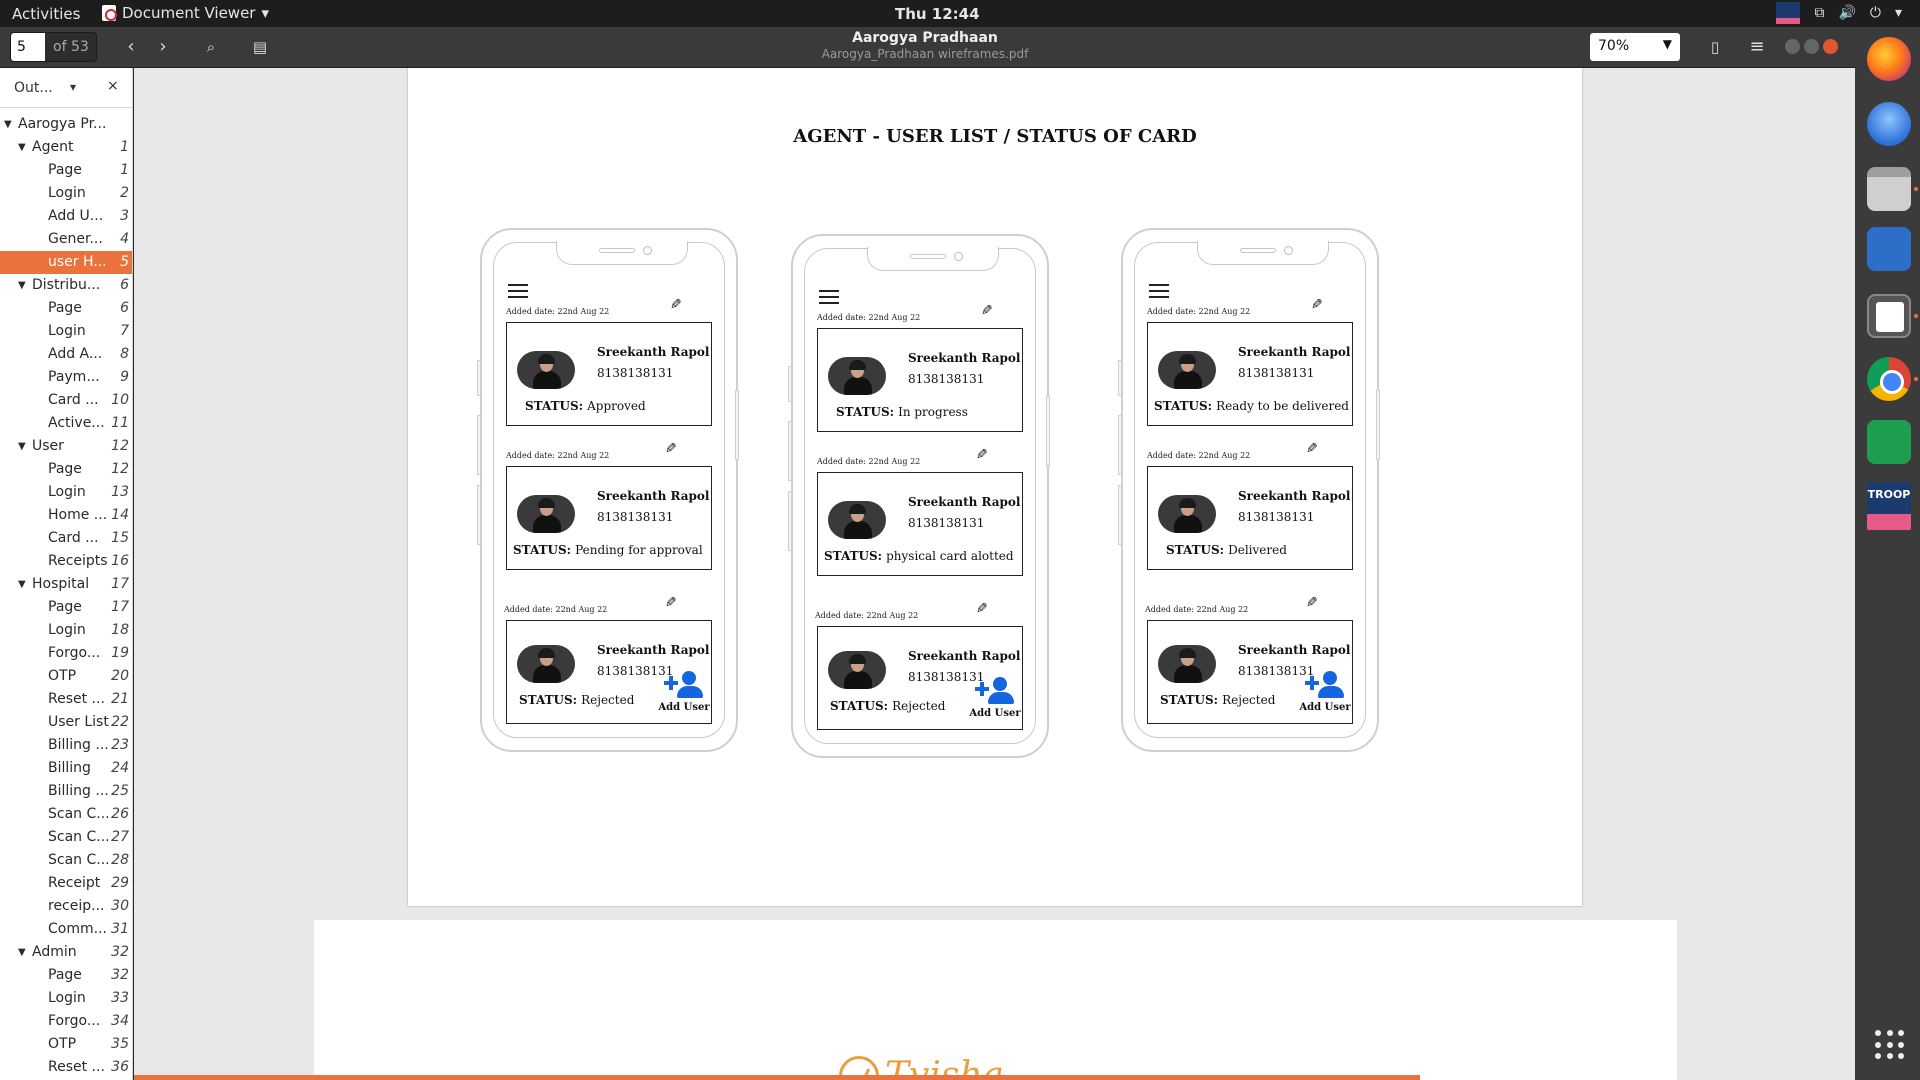 Image resolution: width=1920 pixels, height=1080 pixels. I want to click on search-icon: ⌕, so click(211, 48).